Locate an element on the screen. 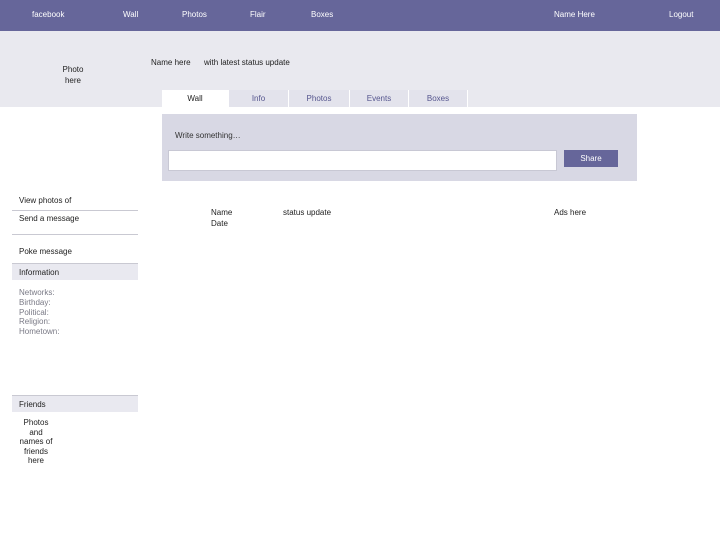  user-name-link: Name Here is located at coordinates (574, 14).